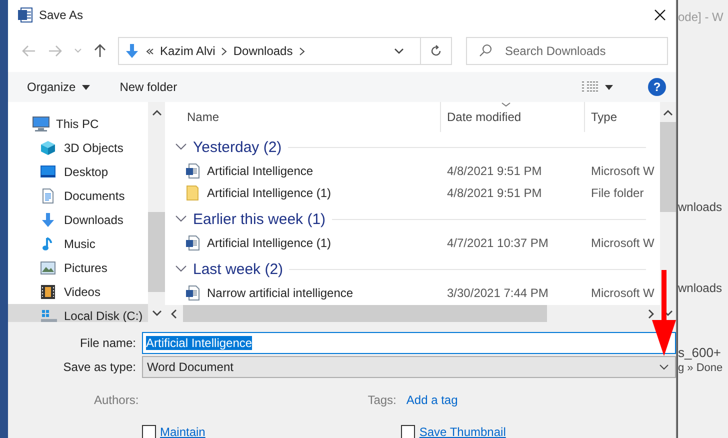 This screenshot has width=728, height=438. I want to click on file-name: Artificial Intelligence, so click(260, 171).